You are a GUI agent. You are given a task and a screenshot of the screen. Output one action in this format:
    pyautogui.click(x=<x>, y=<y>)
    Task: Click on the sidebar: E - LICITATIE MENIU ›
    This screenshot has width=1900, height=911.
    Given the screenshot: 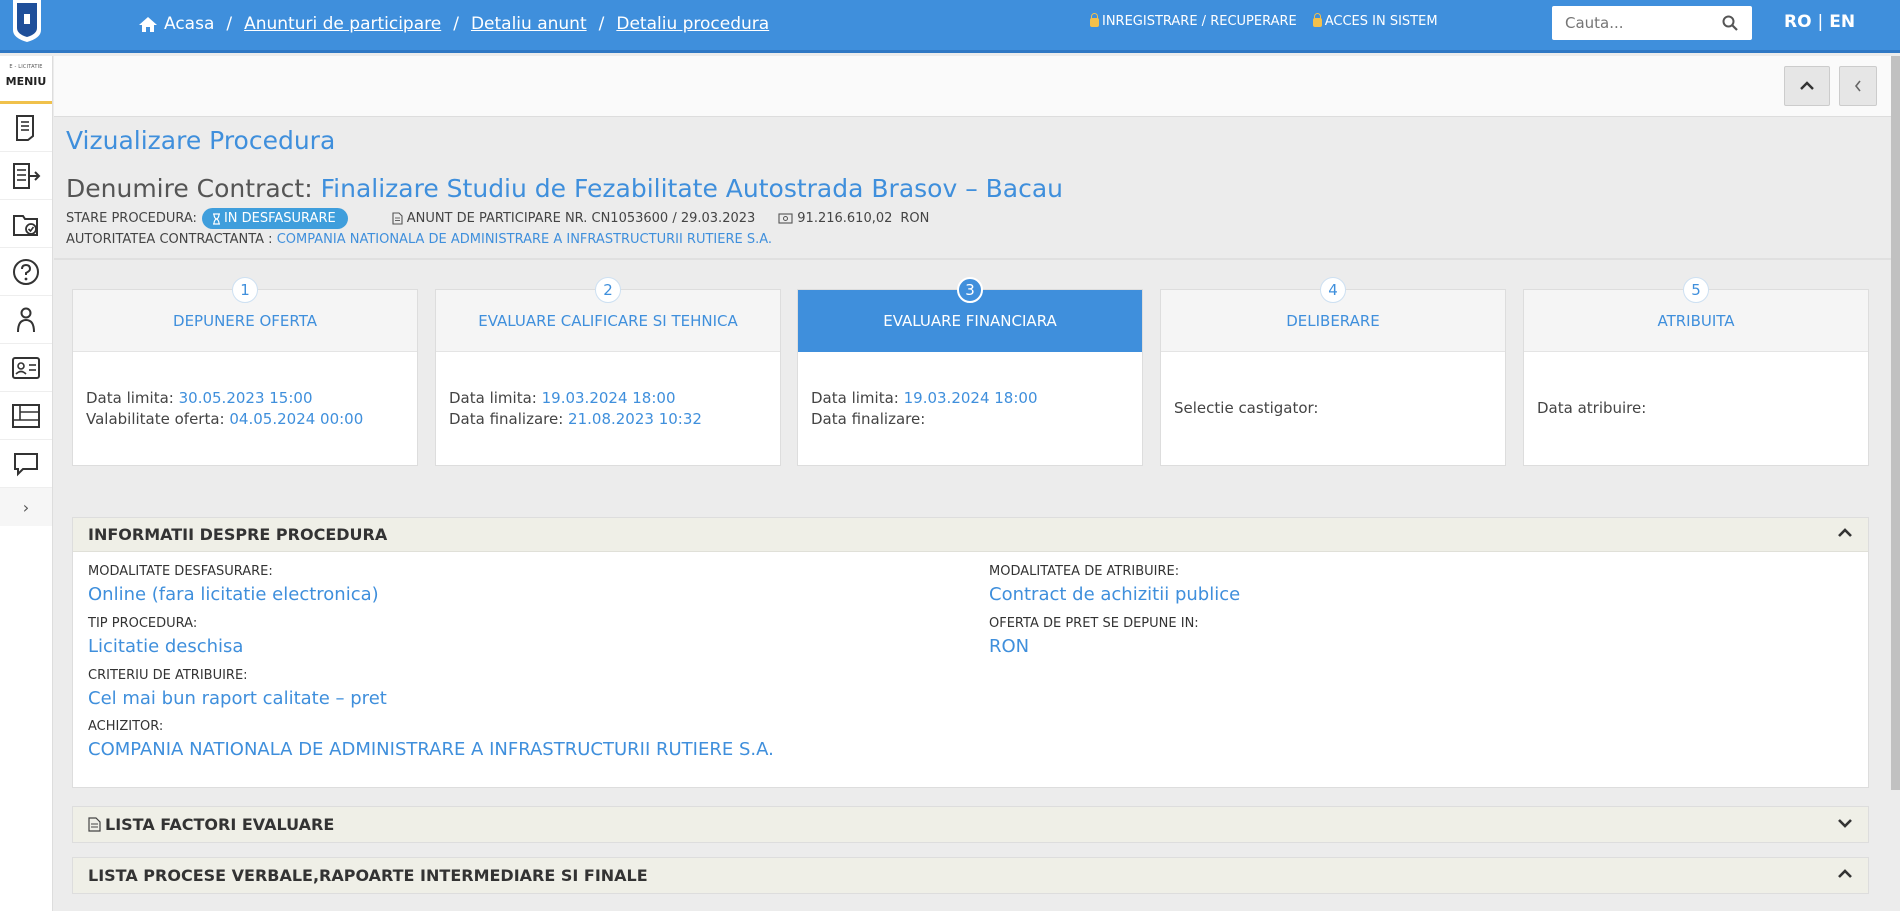 What is the action you would take?
    pyautogui.click(x=26, y=483)
    